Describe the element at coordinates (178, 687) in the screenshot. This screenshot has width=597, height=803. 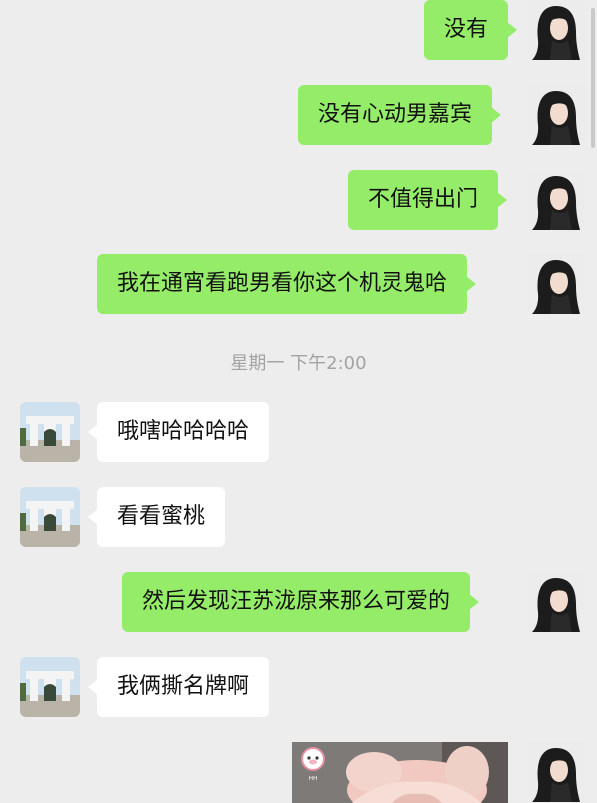
I see `message-bubble: 我俩撕名牌啊` at that location.